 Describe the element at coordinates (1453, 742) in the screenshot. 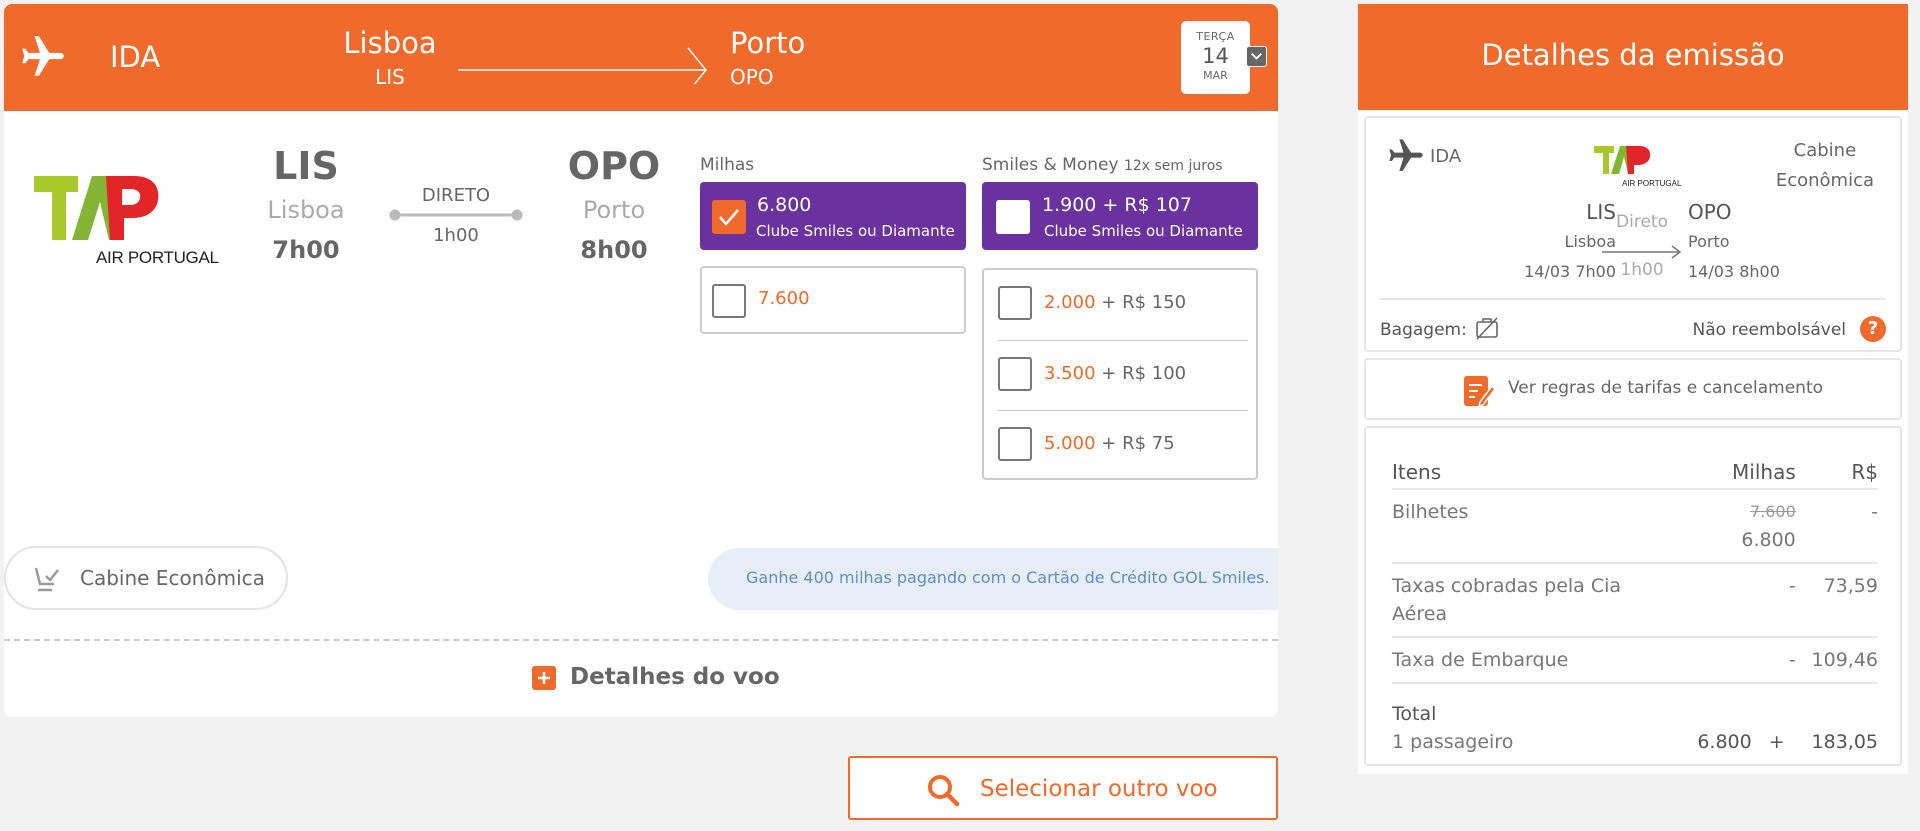

I see `passenger-count: 1 passageiro` at that location.